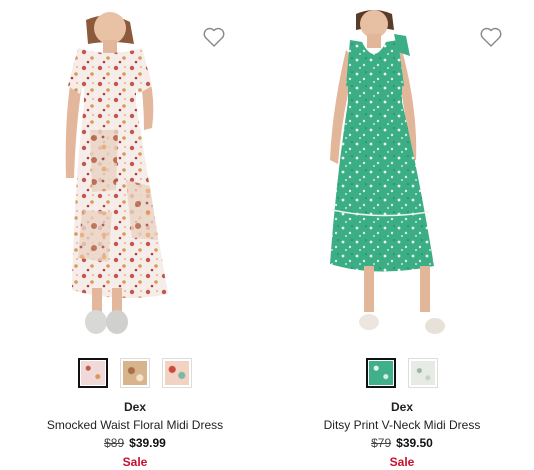  I want to click on product-name-link: Ditsy Print V-Neck Midi Dress, so click(402, 425).